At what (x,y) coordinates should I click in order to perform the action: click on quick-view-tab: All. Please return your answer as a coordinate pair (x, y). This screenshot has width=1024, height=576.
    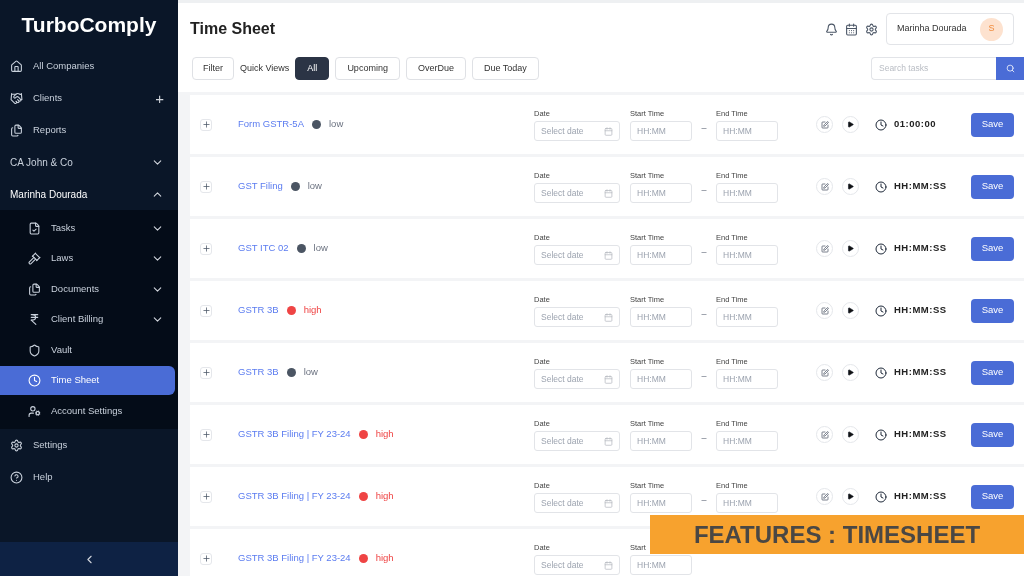
    Looking at the image, I should click on (312, 68).